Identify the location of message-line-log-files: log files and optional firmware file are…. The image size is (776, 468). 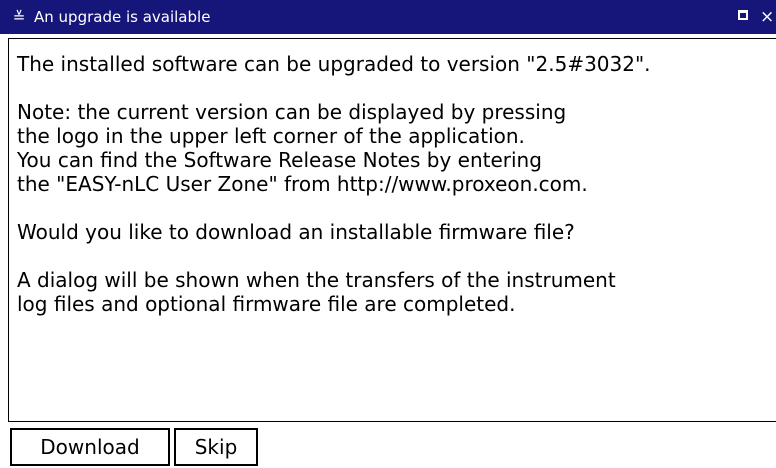
(266, 304).